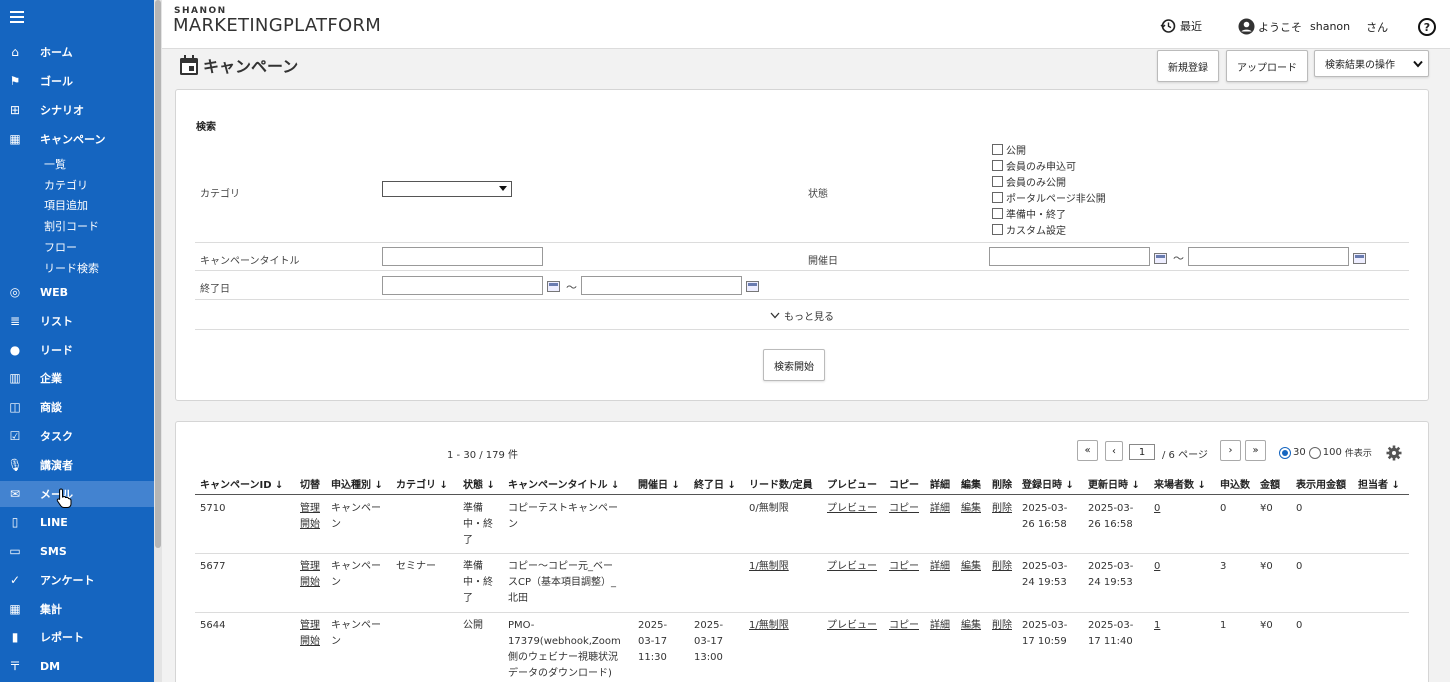 The height and width of the screenshot is (682, 1450). I want to click on sidebar-item: ⚑ ゴール, so click(77, 81).